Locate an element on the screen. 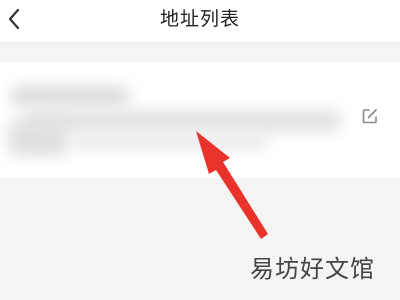  navigation-bar: 地址列表 is located at coordinates (200, 21).